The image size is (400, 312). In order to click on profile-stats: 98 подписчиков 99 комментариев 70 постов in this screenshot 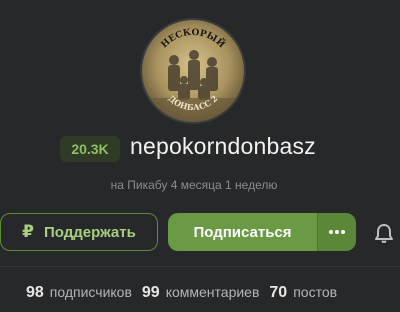, I will do `click(186, 293)`.